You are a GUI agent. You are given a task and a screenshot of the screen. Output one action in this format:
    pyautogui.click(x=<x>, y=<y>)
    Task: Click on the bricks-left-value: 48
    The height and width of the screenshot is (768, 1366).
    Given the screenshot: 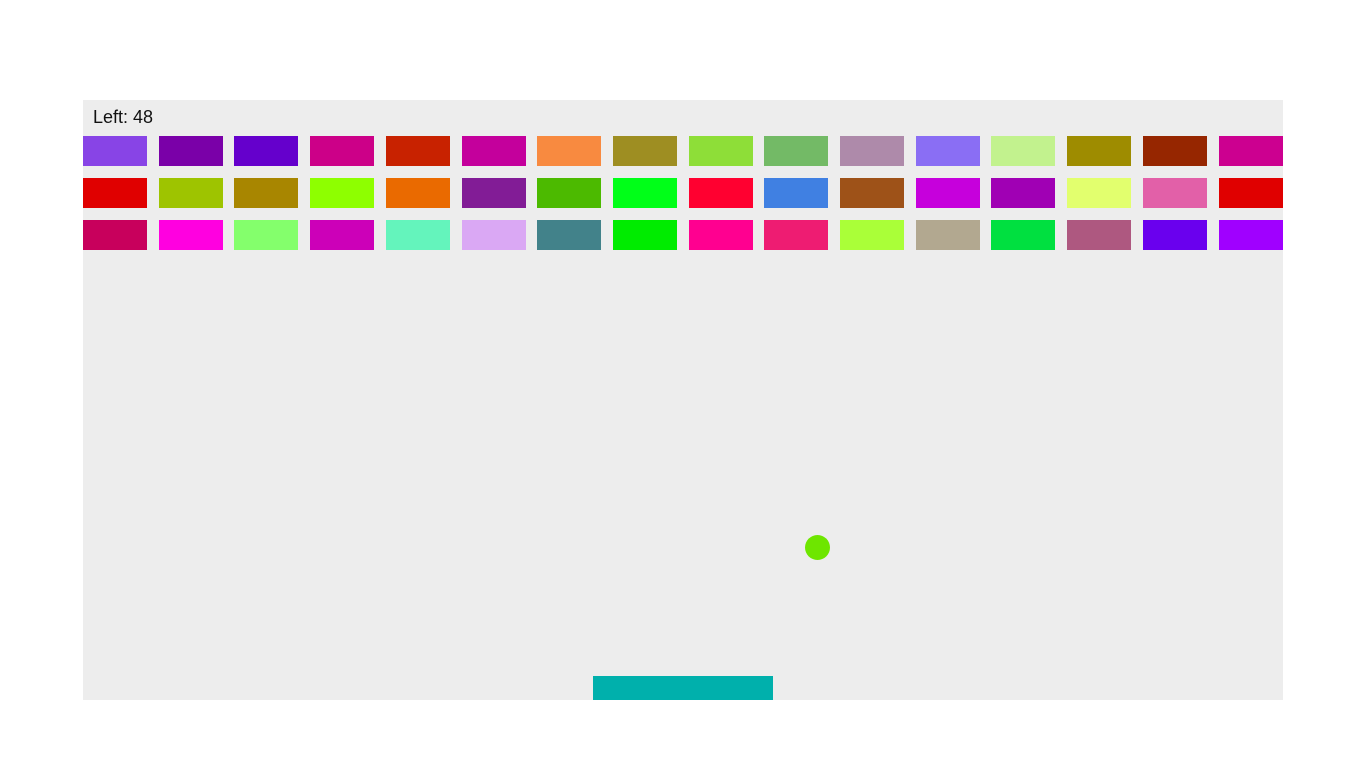 What is the action you would take?
    pyautogui.click(x=143, y=117)
    